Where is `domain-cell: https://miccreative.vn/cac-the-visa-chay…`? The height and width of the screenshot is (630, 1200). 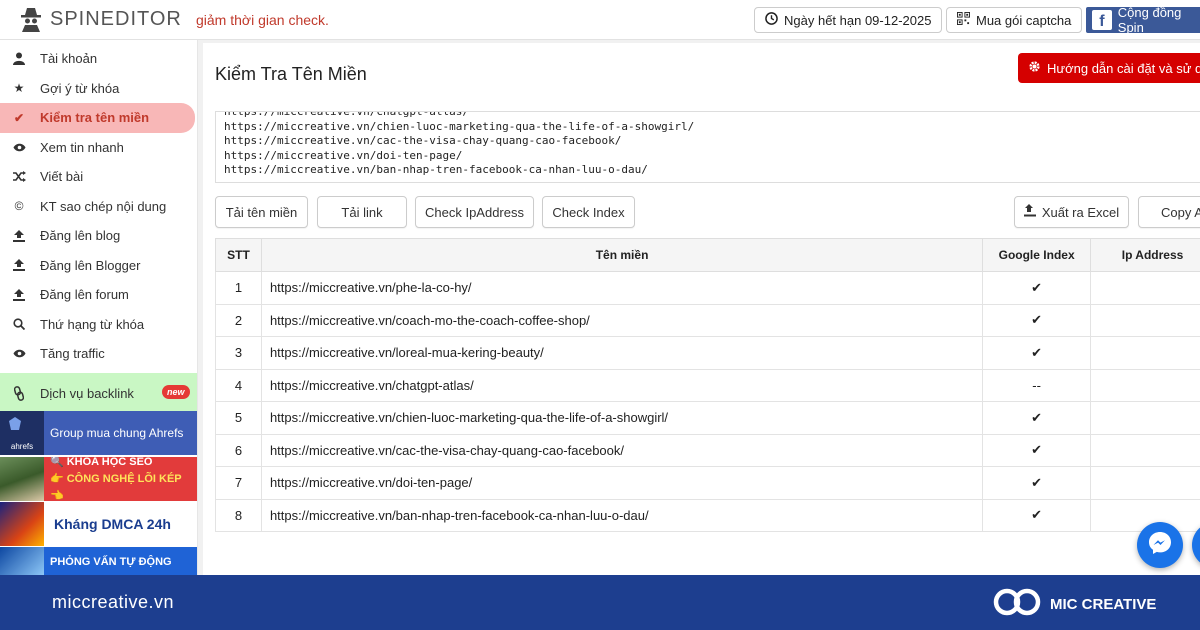
domain-cell: https://miccreative.vn/cac-the-visa-chay… is located at coordinates (622, 450).